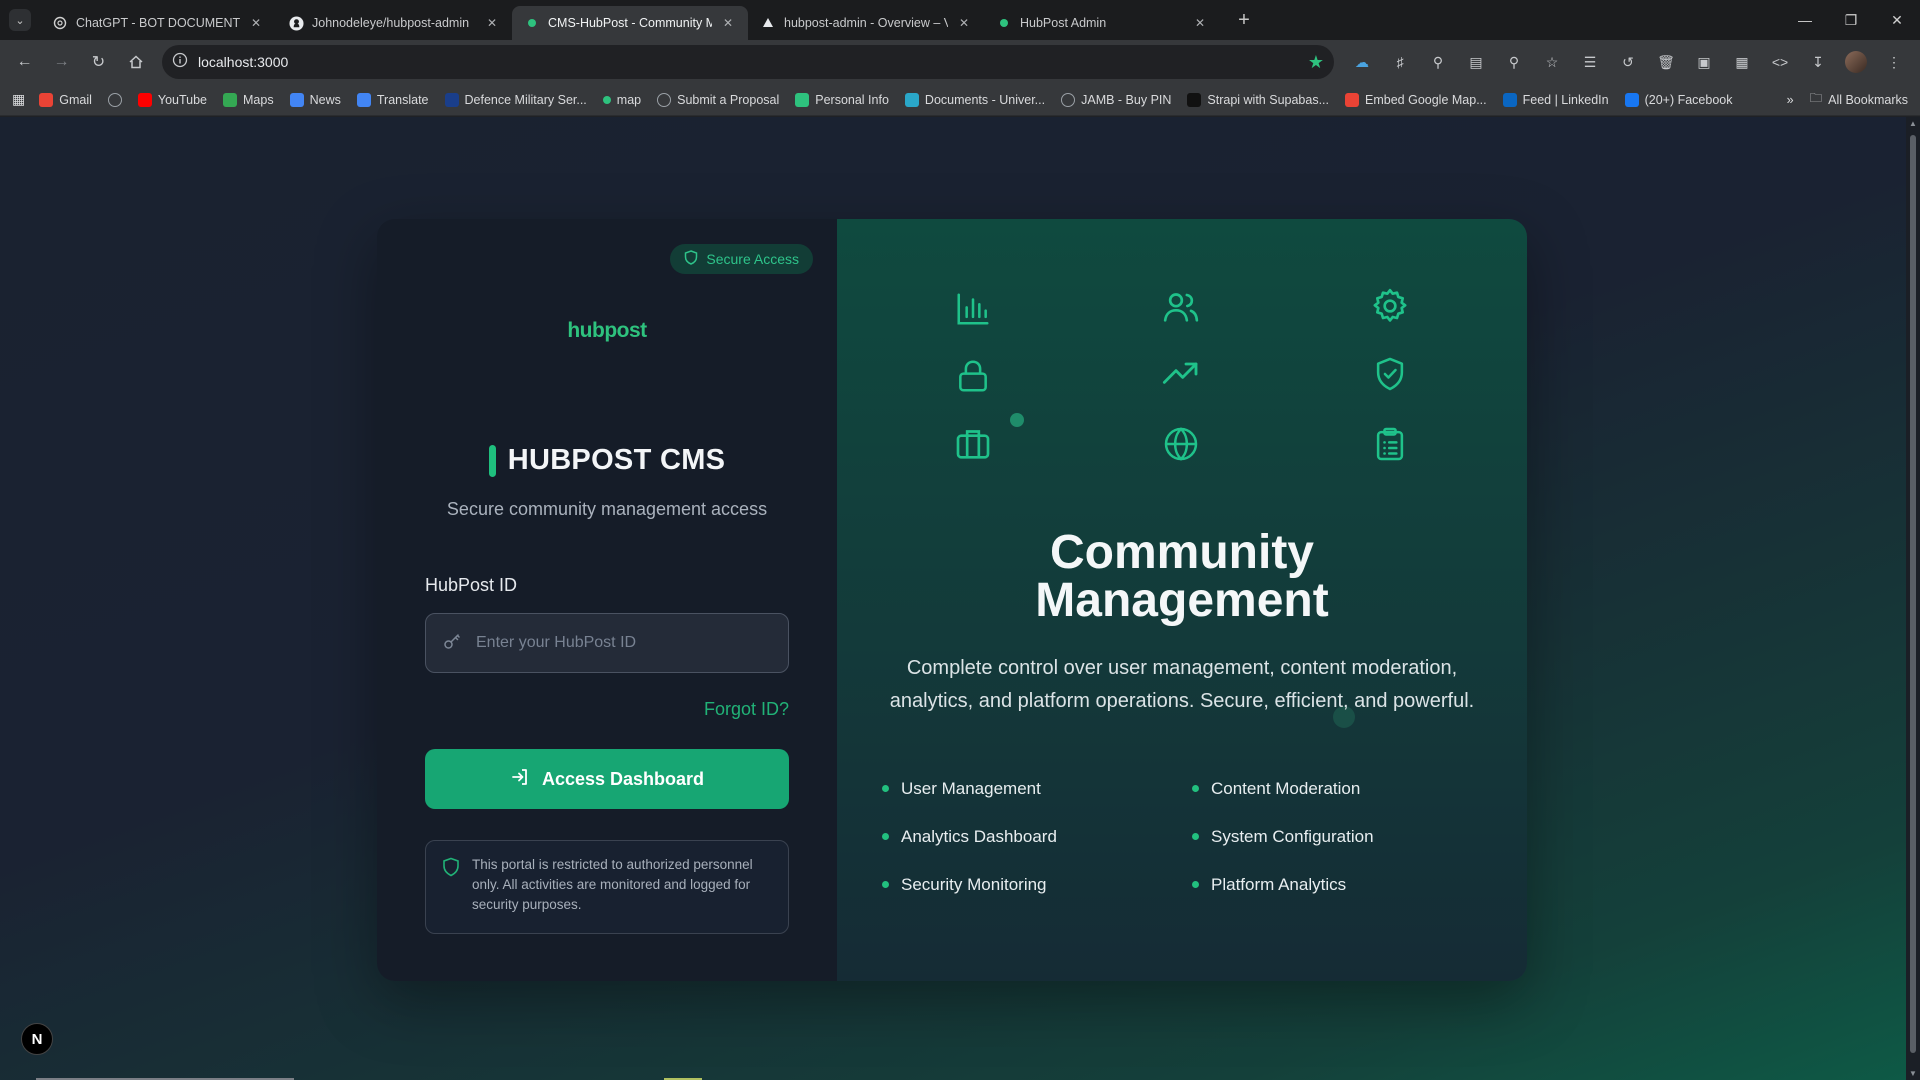 This screenshot has width=1920, height=1080. Describe the element at coordinates (1182, 577) in the screenshot. I see `hero-title: Community Management` at that location.